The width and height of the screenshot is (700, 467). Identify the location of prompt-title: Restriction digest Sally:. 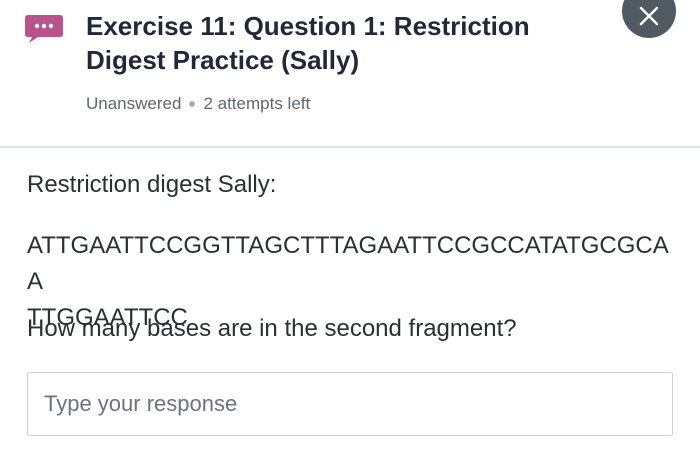
(152, 184).